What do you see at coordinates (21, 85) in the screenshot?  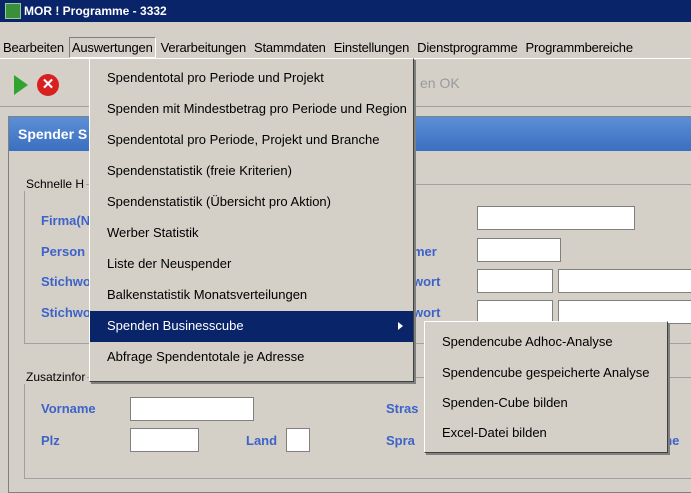 I see `play-icon` at bounding box center [21, 85].